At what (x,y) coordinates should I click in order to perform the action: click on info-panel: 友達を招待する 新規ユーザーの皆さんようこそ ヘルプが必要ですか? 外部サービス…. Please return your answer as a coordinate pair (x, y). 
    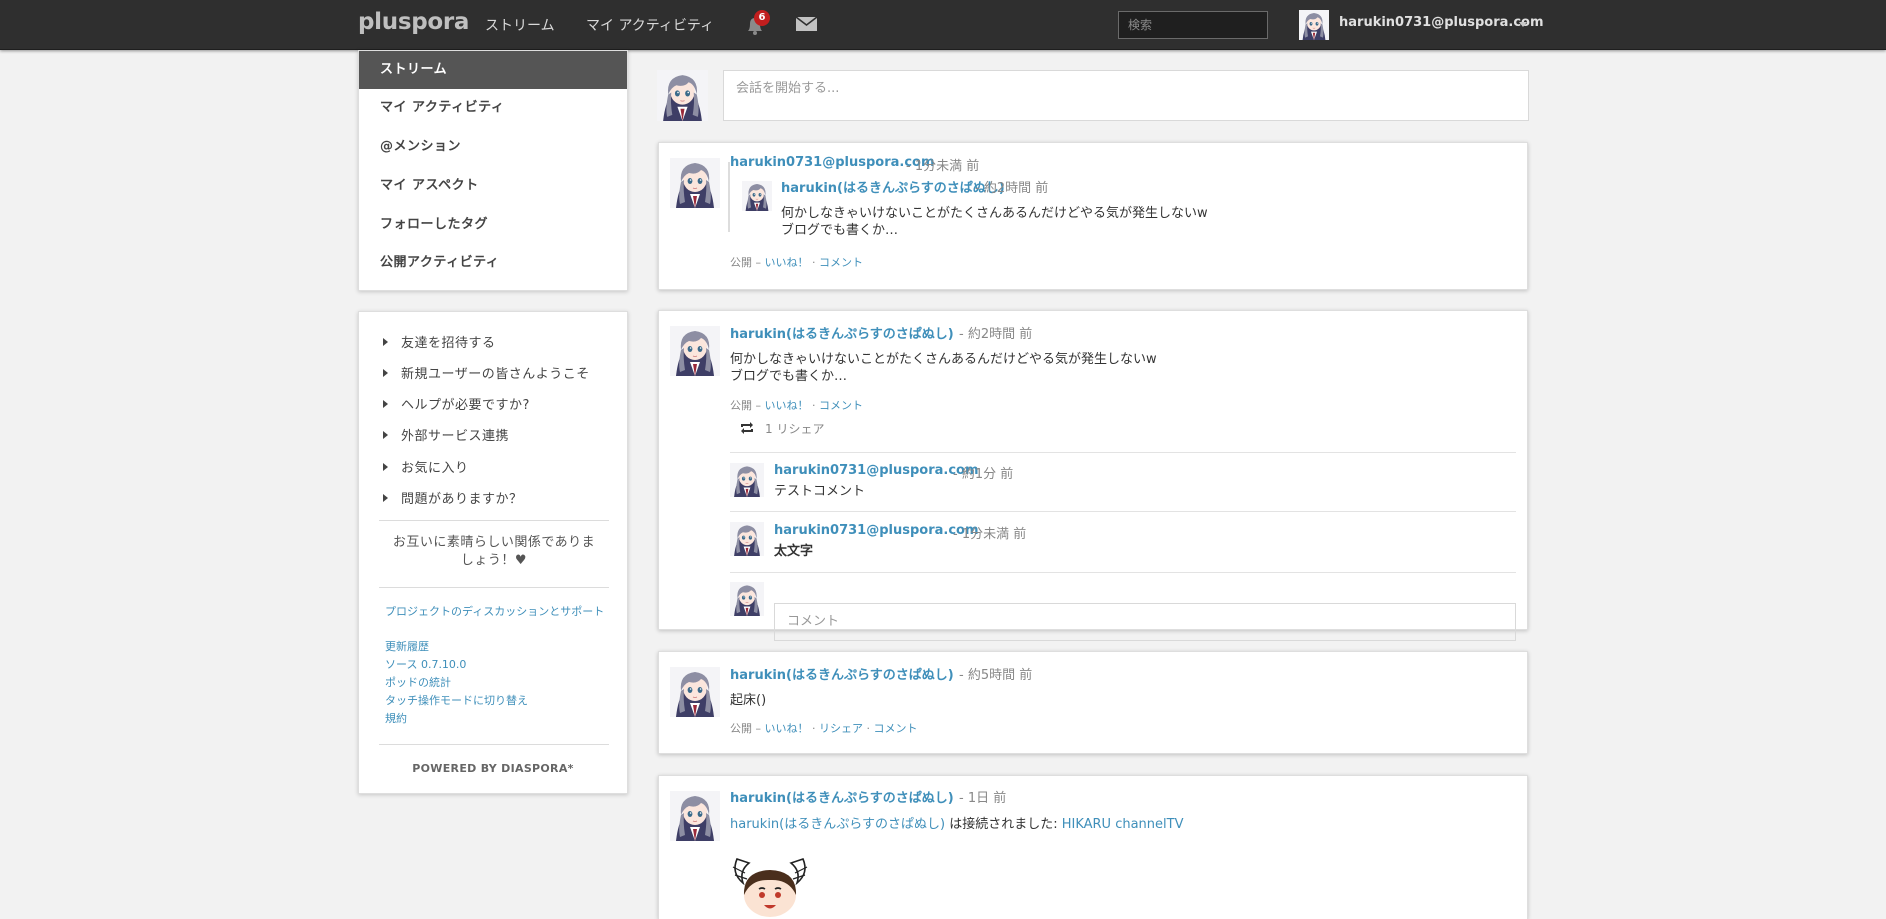
    Looking at the image, I should click on (493, 552).